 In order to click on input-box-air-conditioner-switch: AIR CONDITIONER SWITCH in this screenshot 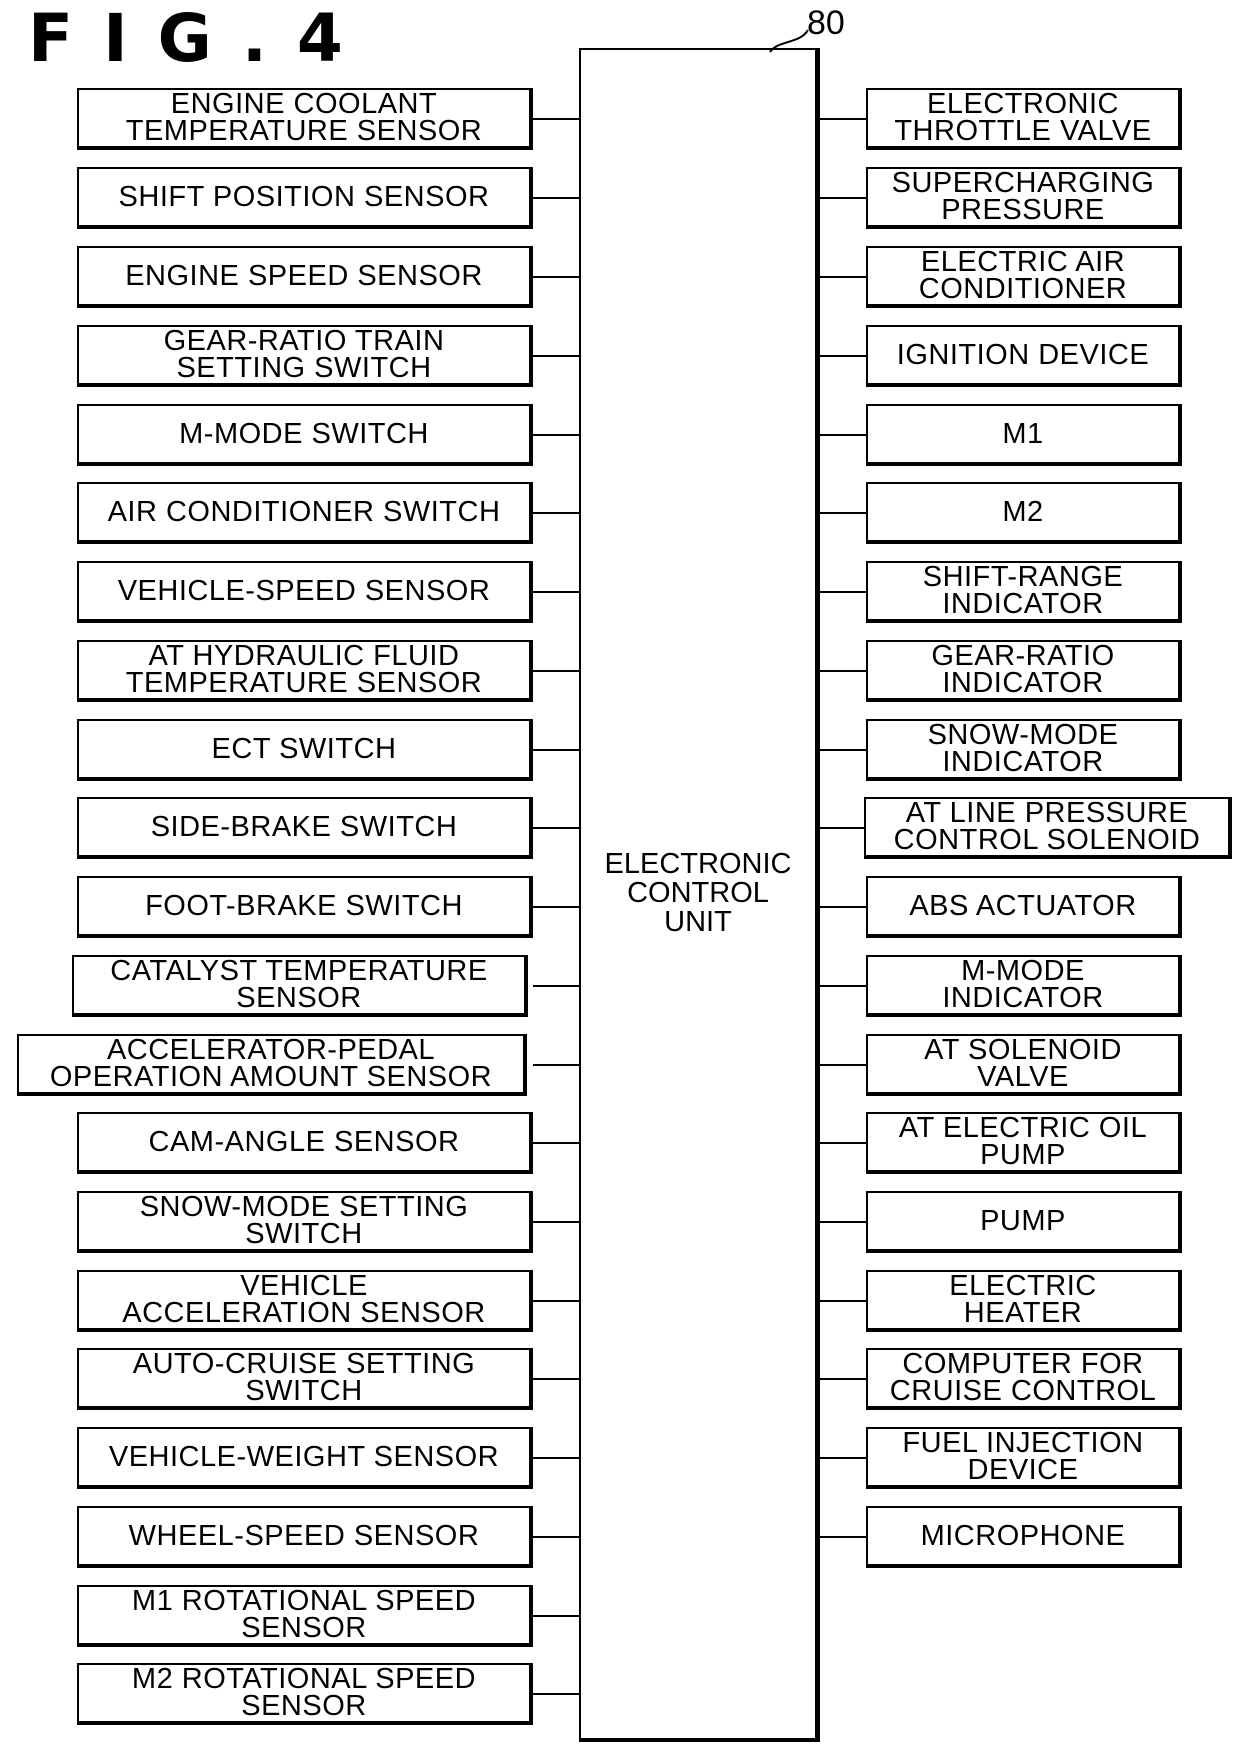, I will do `click(305, 513)`.